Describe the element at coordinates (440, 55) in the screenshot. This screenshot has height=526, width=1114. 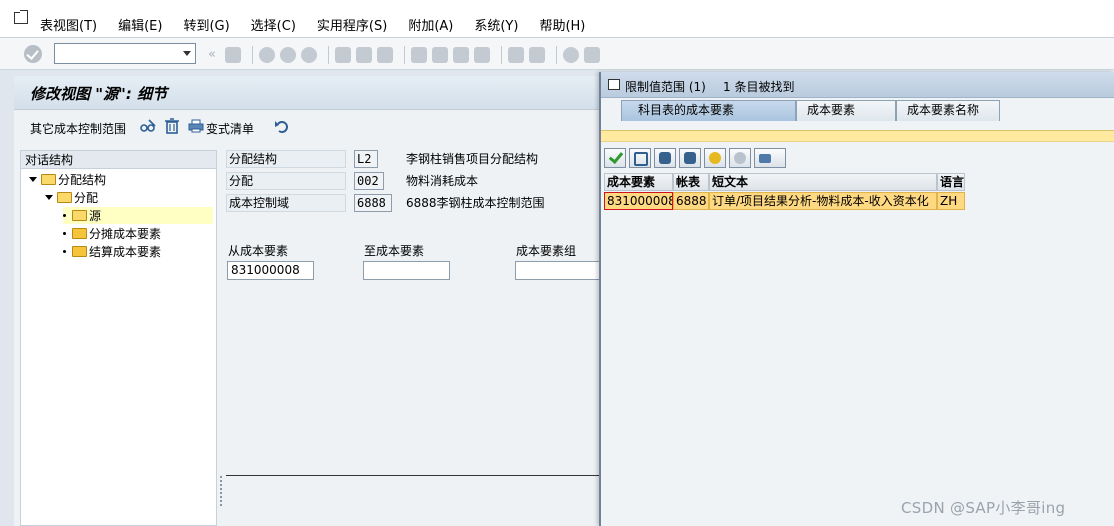
I see `previous-page-icon` at that location.